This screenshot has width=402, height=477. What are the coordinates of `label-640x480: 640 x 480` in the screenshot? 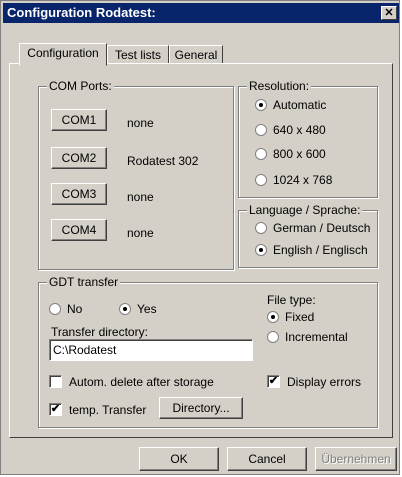 It's located at (299, 130).